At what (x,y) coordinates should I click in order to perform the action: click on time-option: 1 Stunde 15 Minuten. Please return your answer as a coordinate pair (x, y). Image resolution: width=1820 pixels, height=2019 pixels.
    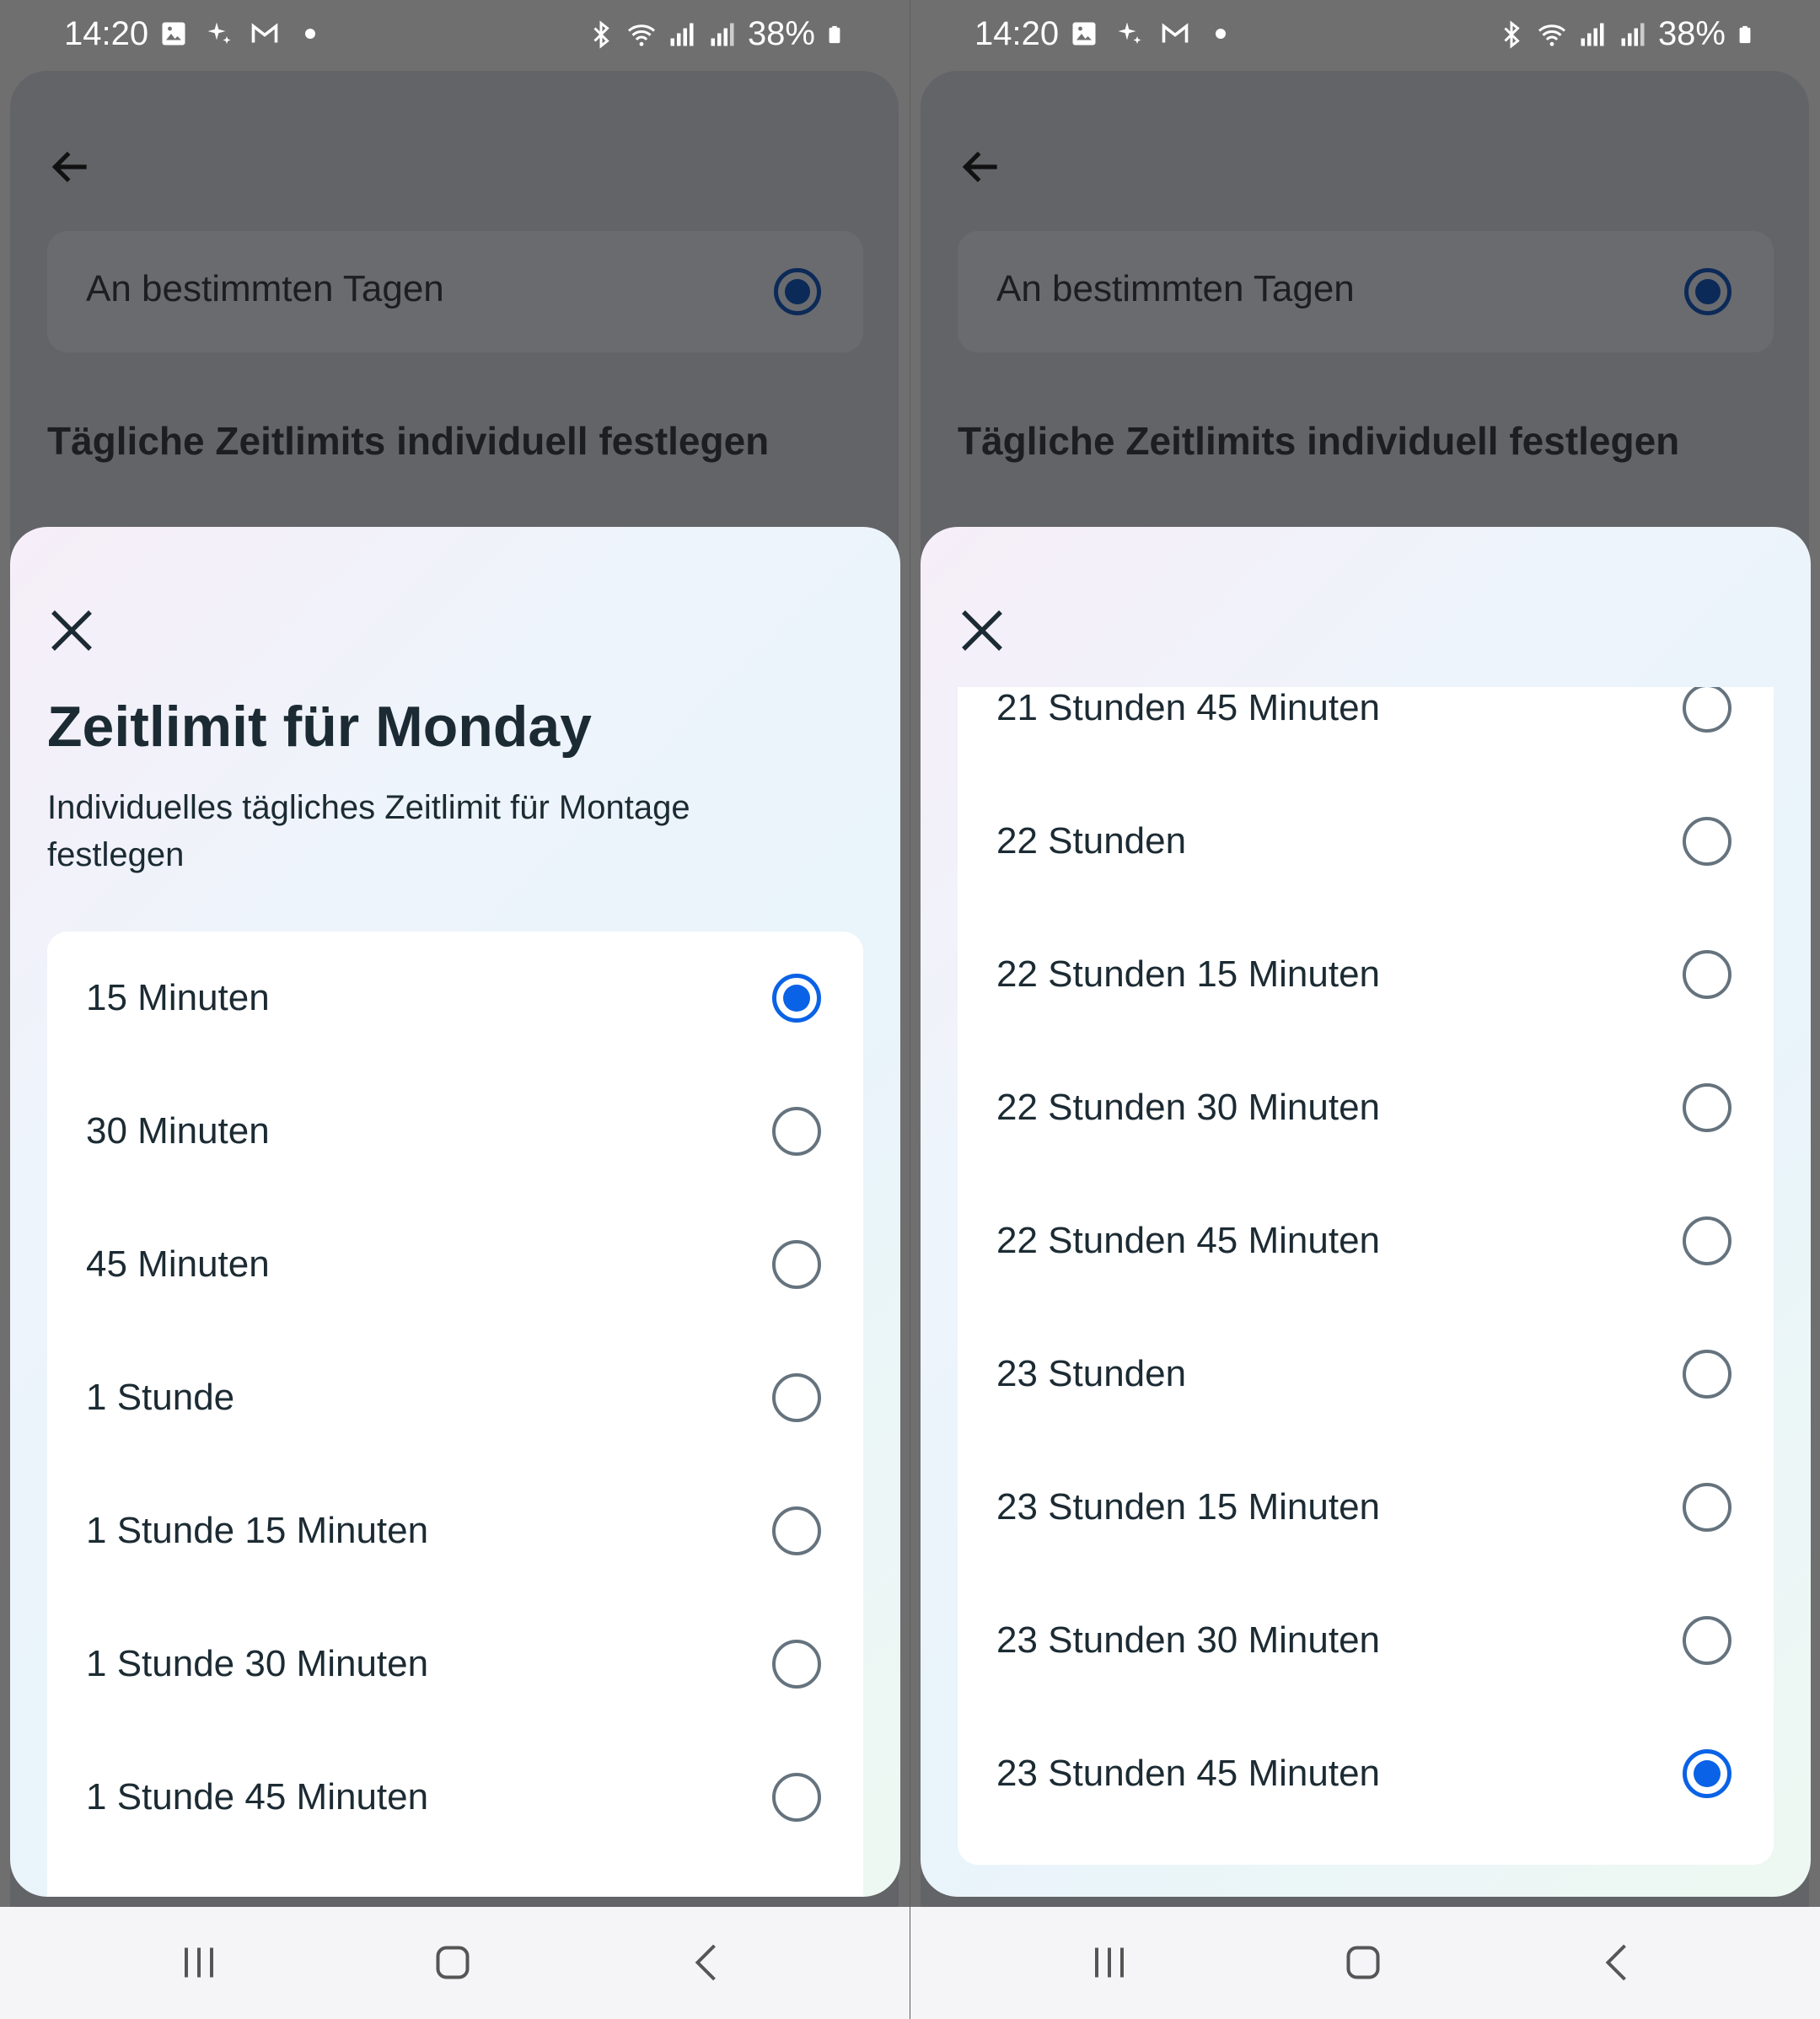
    Looking at the image, I should click on (455, 1530).